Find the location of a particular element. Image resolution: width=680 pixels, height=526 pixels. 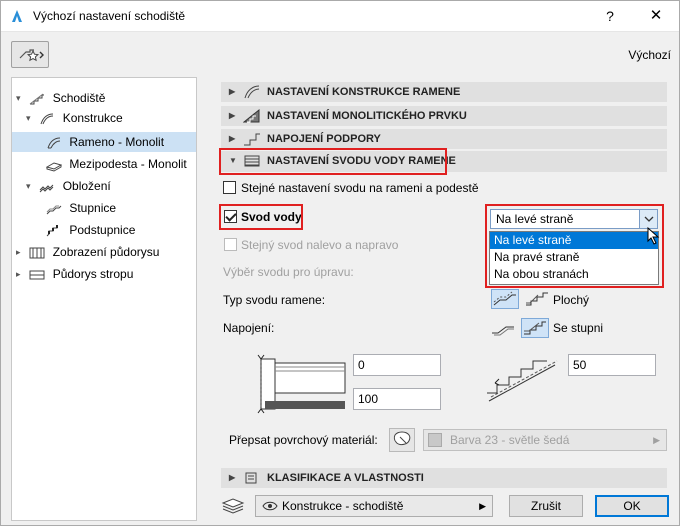

floor-plan-icon is located at coordinates (37, 253).